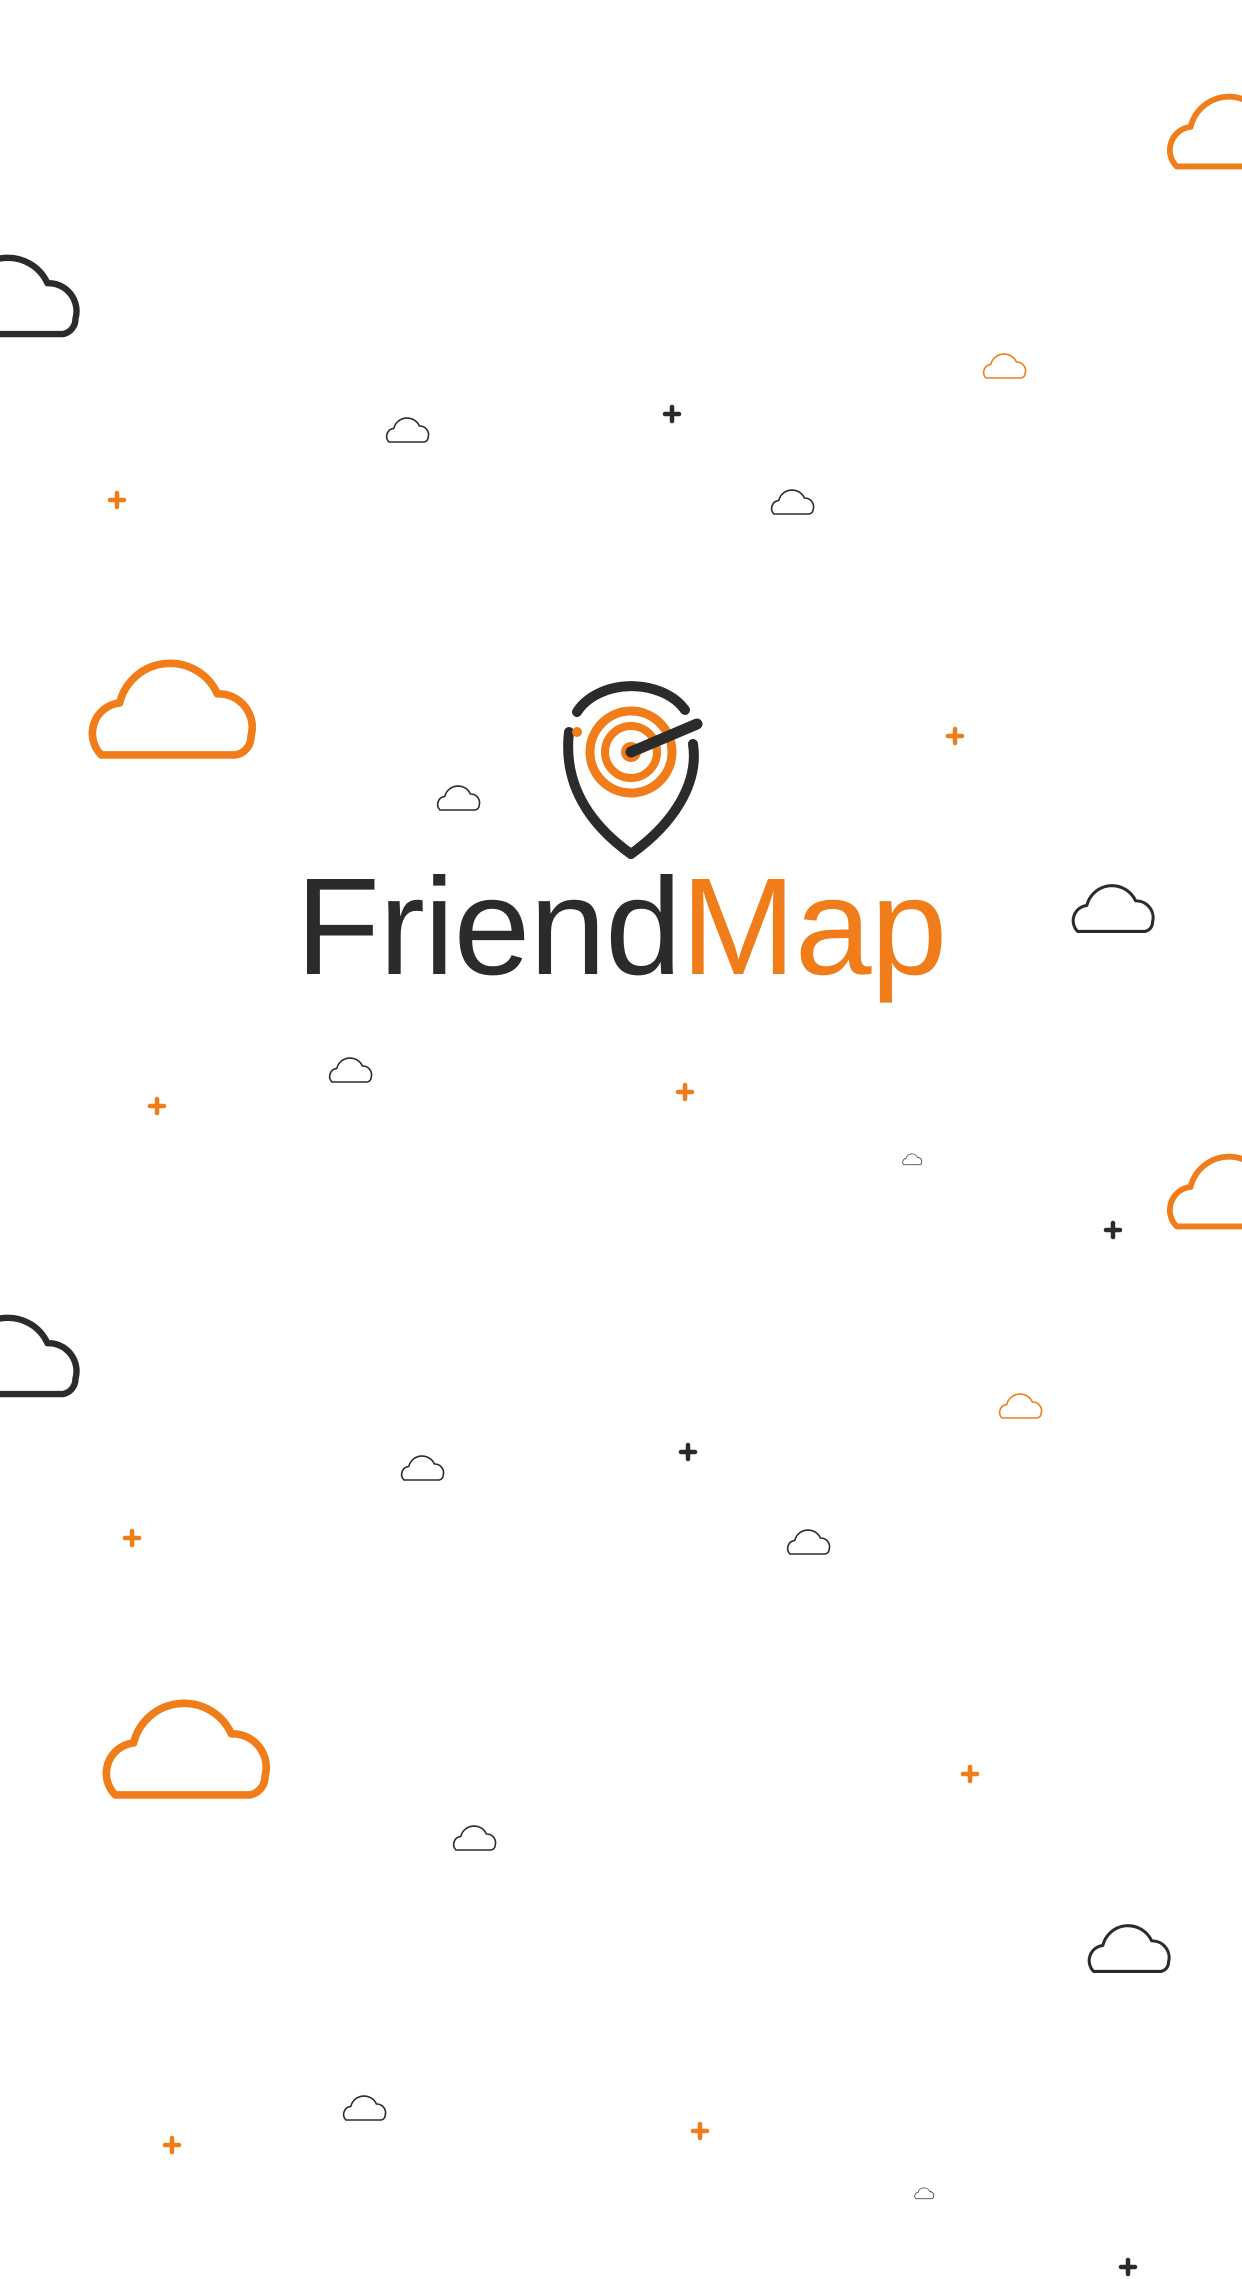  What do you see at coordinates (488, 927) in the screenshot?
I see `app-name-part-friend: Friend` at bounding box center [488, 927].